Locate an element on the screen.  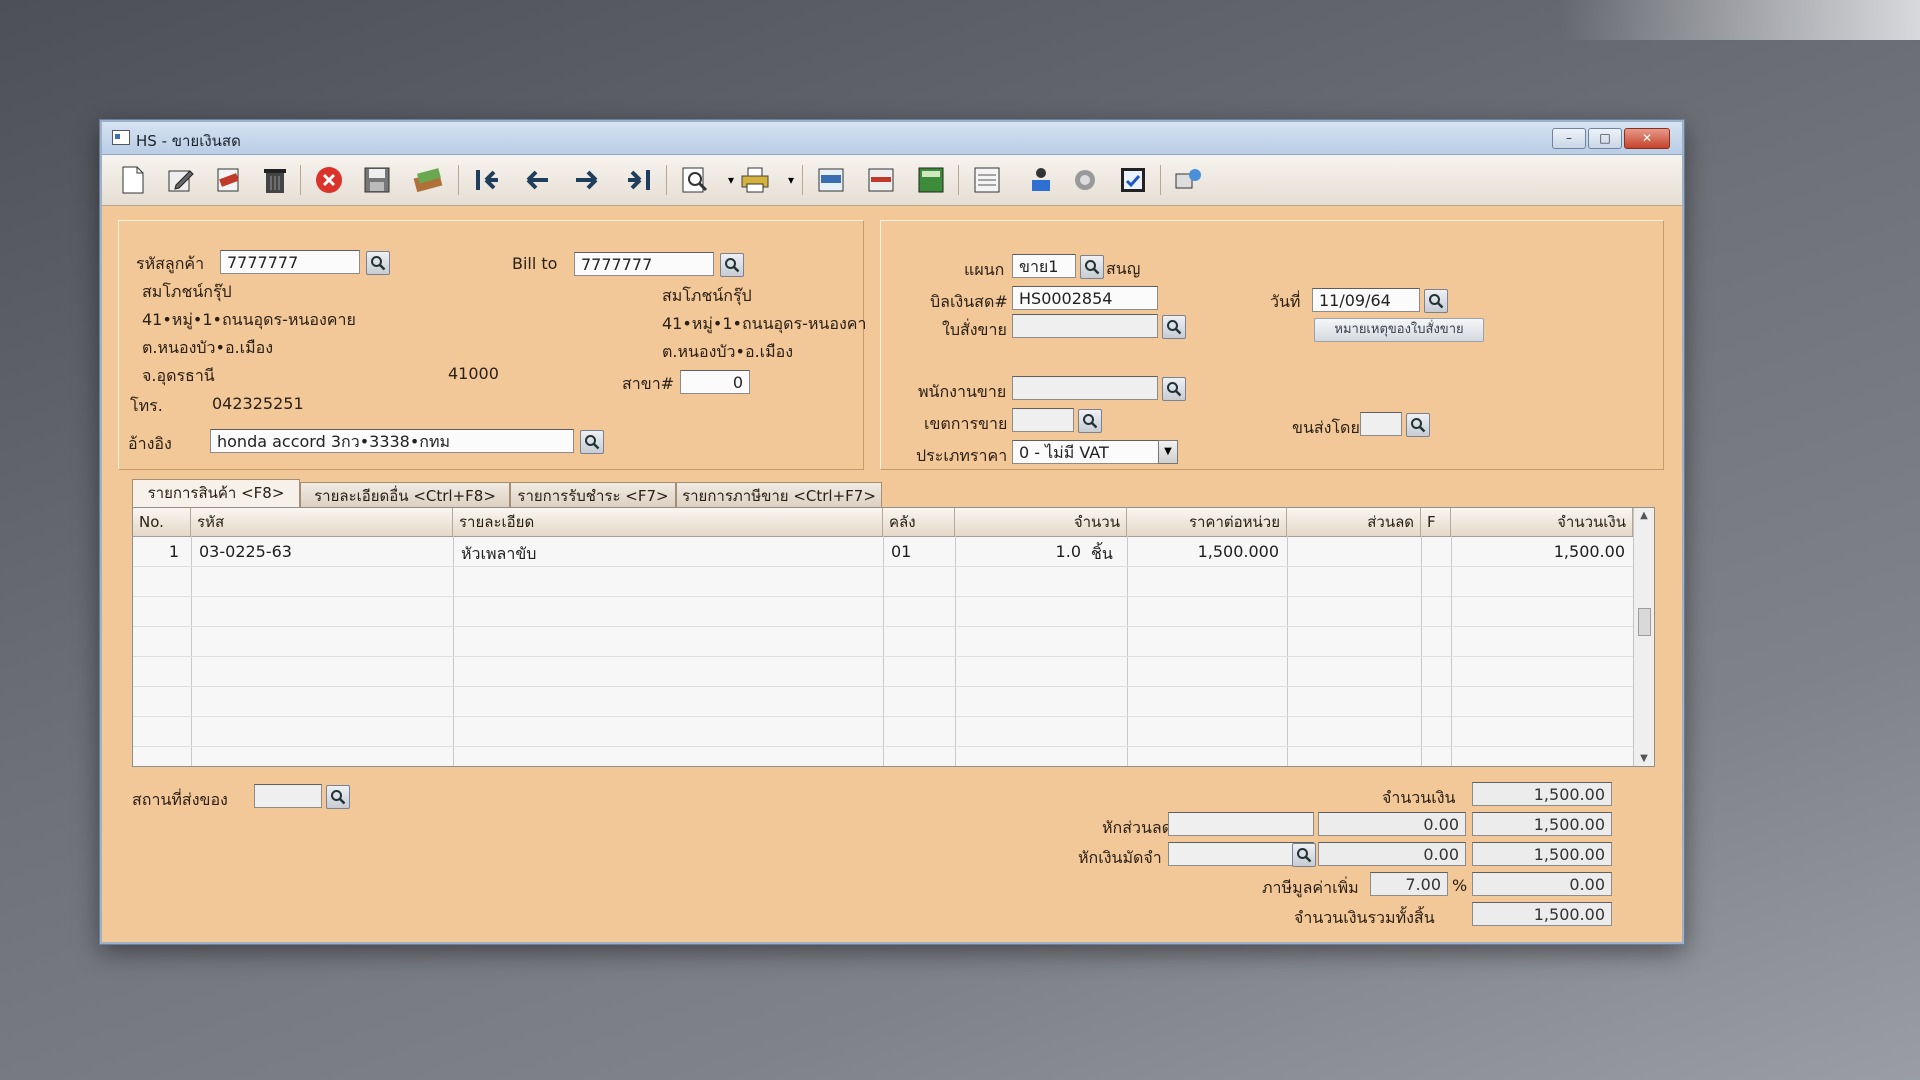
department-field: ขาย1 is located at coordinates (1044, 266).